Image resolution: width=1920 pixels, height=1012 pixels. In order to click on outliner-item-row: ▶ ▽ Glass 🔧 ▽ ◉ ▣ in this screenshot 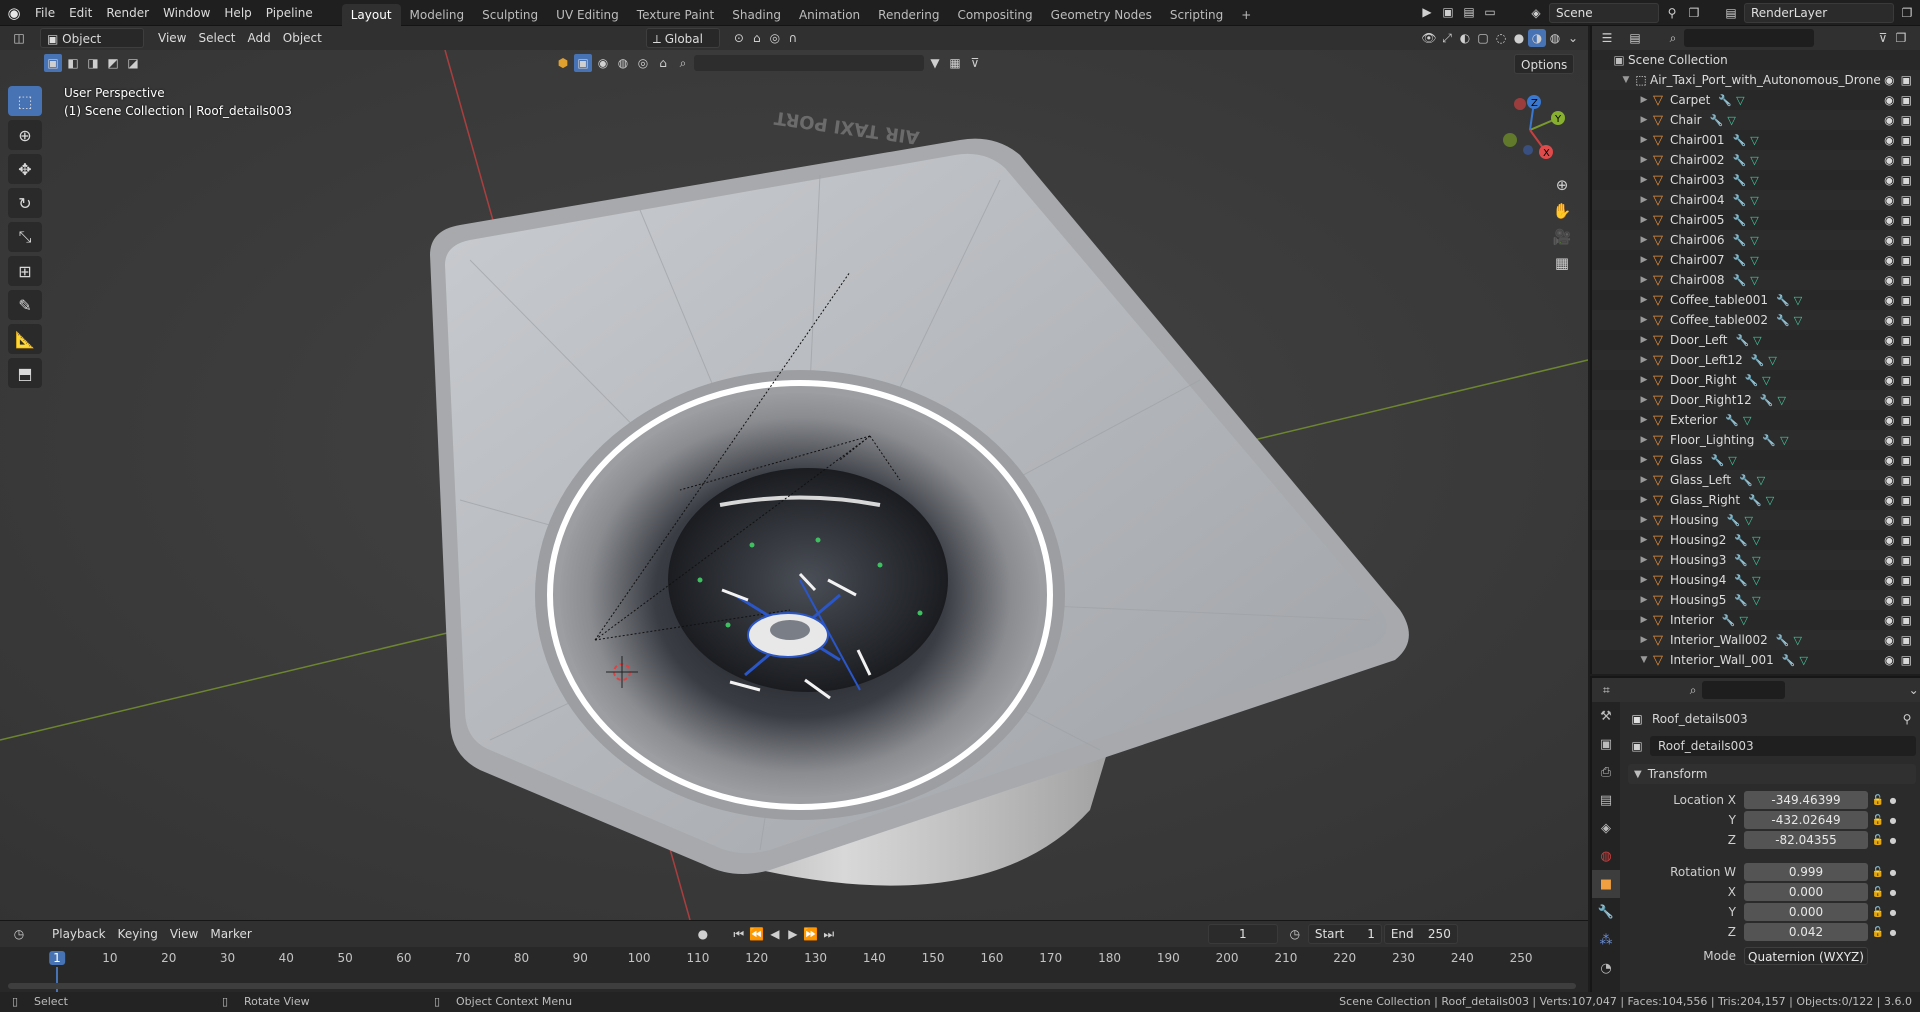, I will do `click(1756, 460)`.